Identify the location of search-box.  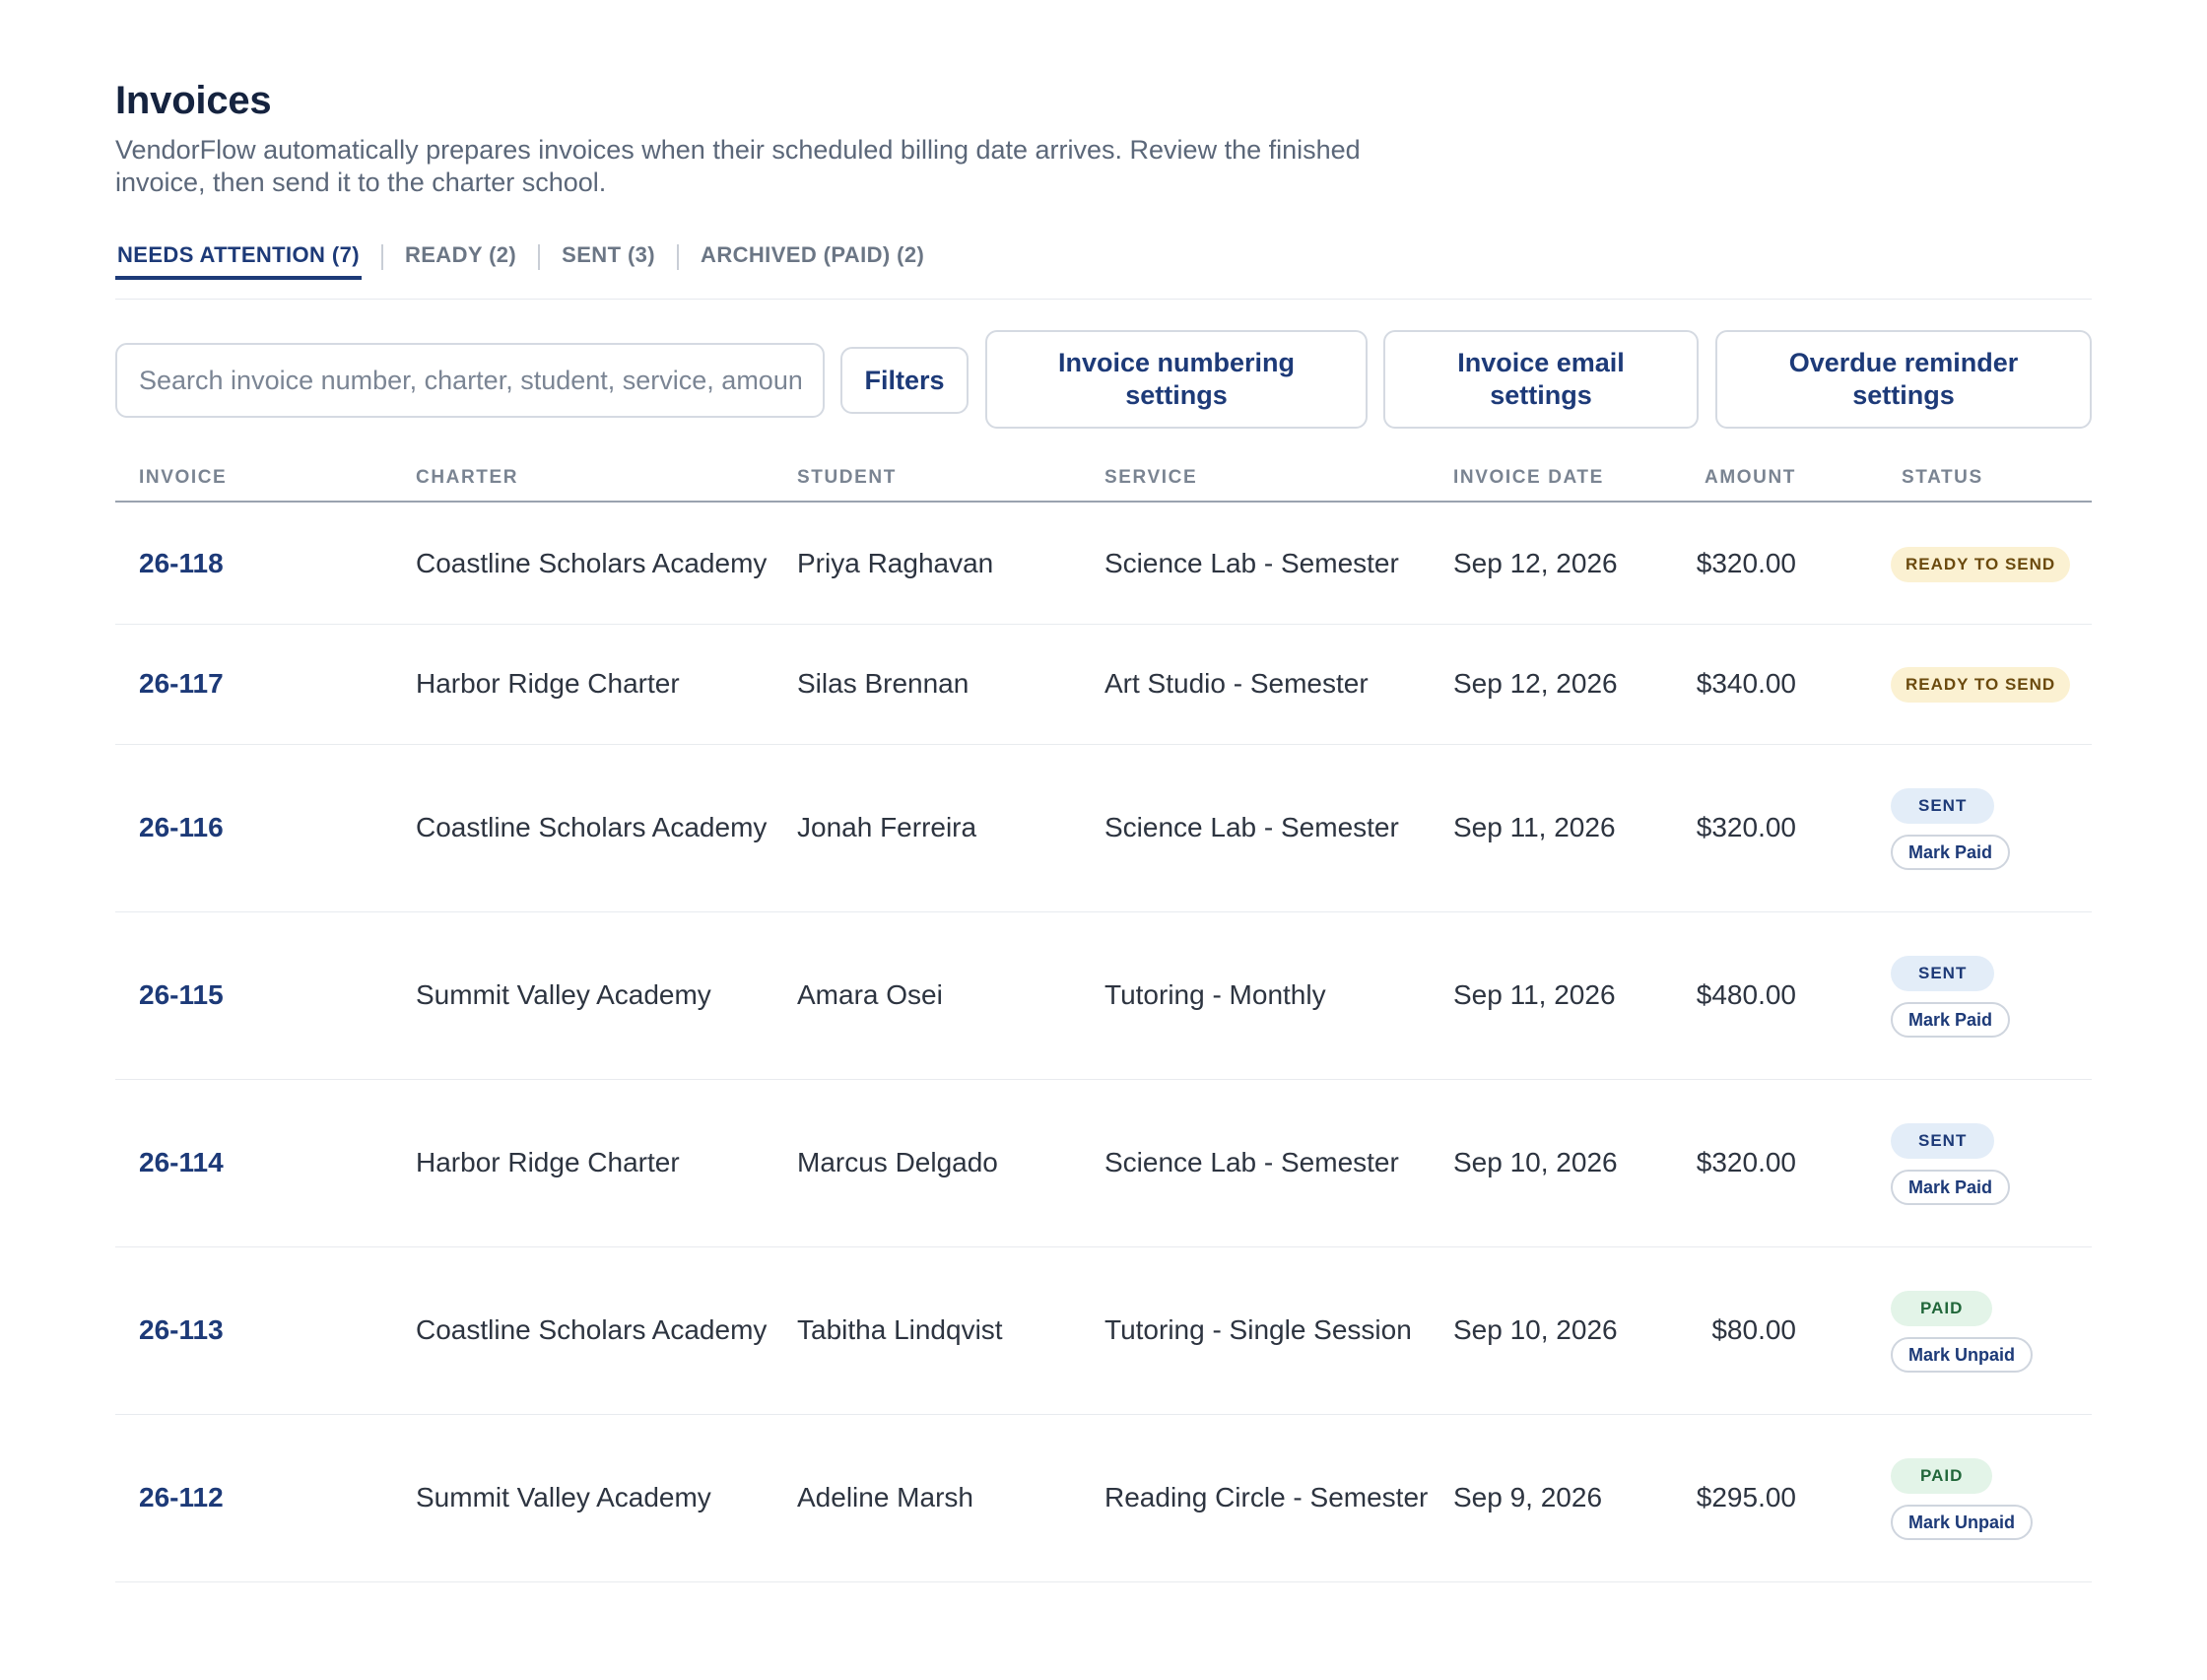
(470, 380).